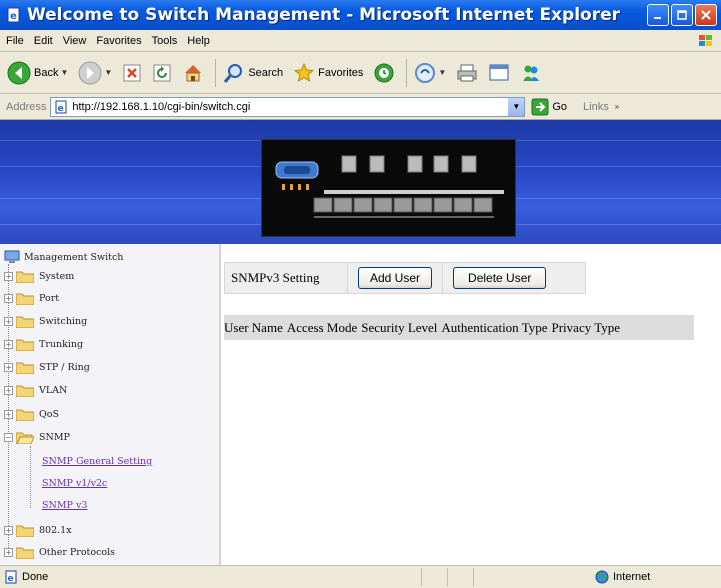 Image resolution: width=721 pixels, height=588 pixels. I want to click on maximize-icon, so click(682, 15).